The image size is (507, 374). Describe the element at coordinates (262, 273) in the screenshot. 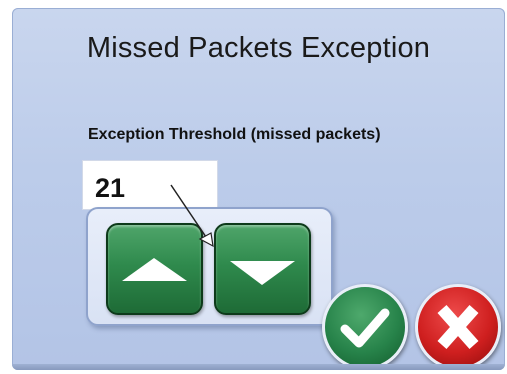

I see `triangle-down-icon` at that location.